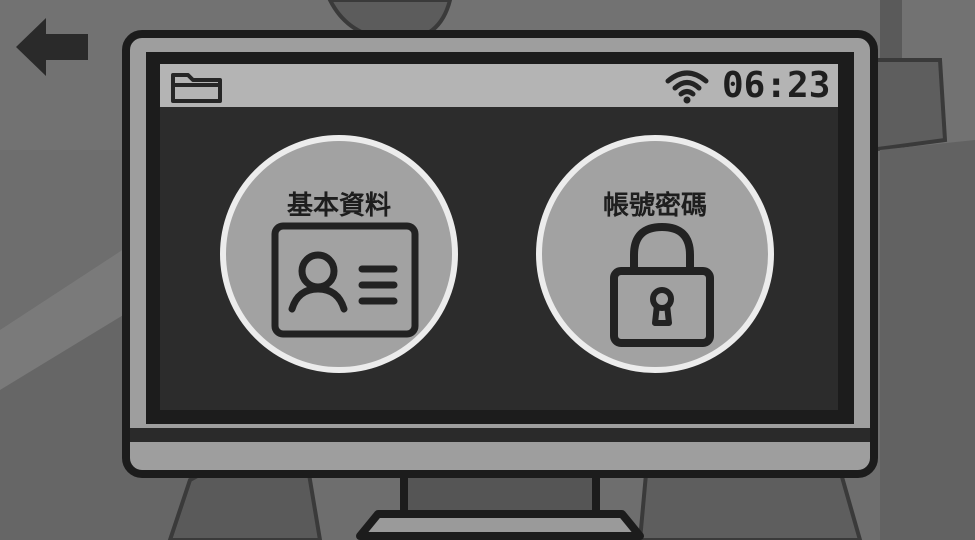  What do you see at coordinates (499, 85) in the screenshot?
I see `status-bar: 06:23` at bounding box center [499, 85].